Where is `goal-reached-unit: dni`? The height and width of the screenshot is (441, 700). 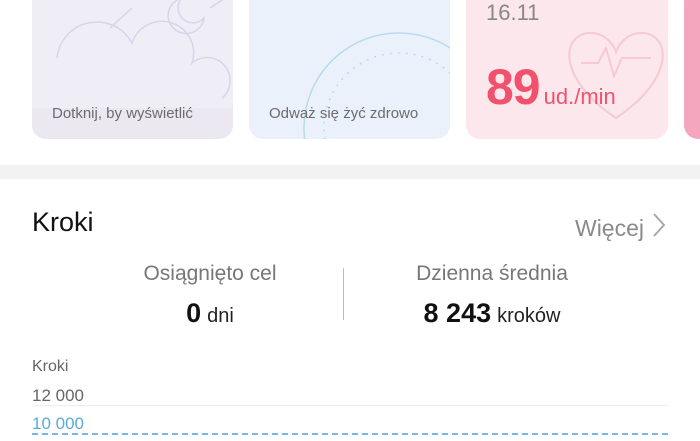 goal-reached-unit: dni is located at coordinates (220, 316).